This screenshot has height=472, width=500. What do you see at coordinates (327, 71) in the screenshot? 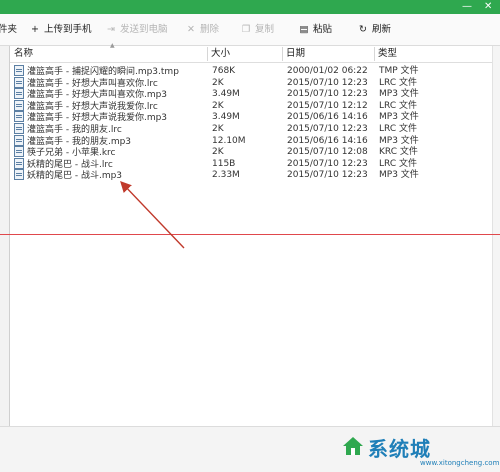
I see `file-date-cell: 2000/01/02 06:22` at bounding box center [327, 71].